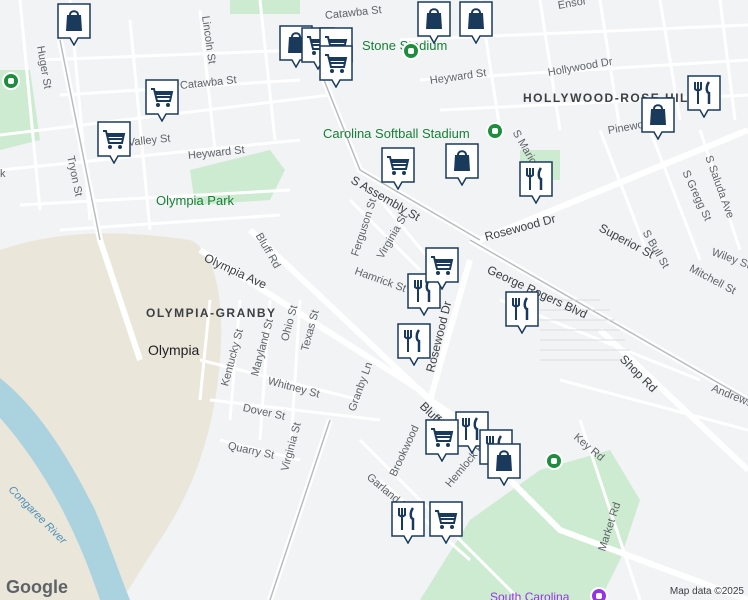 The width and height of the screenshot is (748, 600). I want to click on map-attribution: Map data ©2025, so click(706, 591).